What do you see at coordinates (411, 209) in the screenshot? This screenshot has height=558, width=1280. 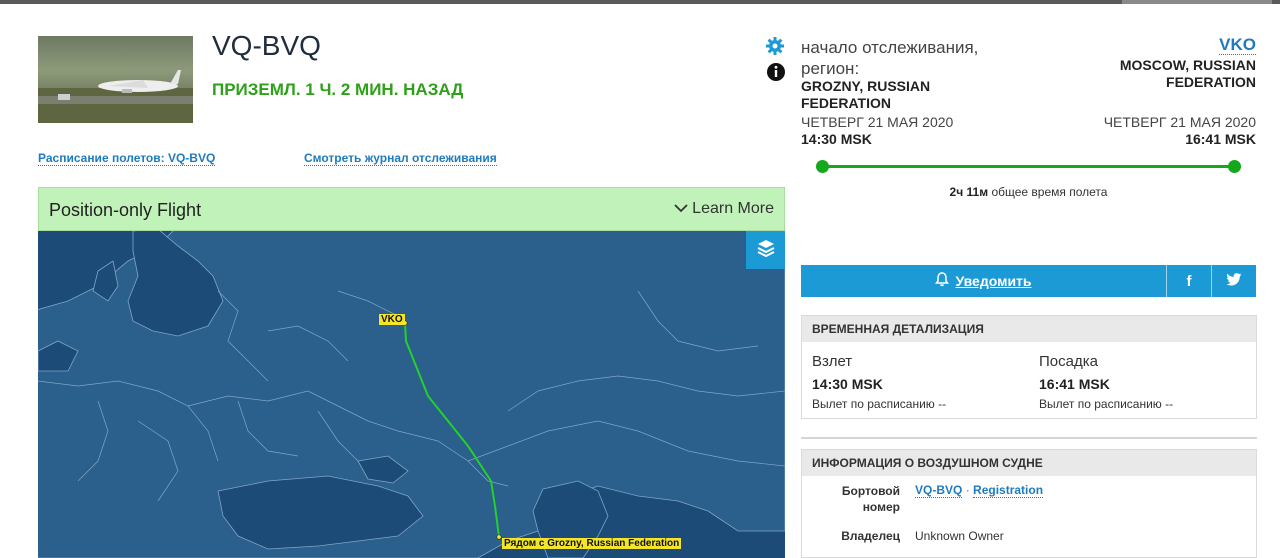 I see `position-only-banner: Position-only Flight Learn More` at bounding box center [411, 209].